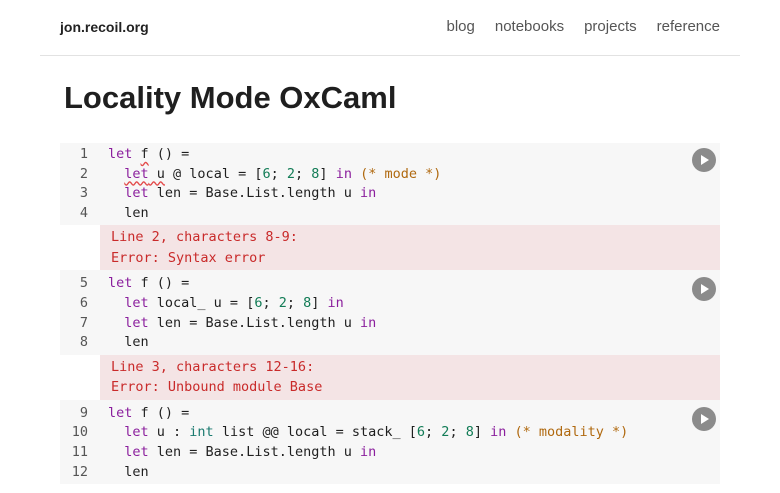  Describe the element at coordinates (390, 343) in the screenshot. I see `code-line: 8 len` at that location.